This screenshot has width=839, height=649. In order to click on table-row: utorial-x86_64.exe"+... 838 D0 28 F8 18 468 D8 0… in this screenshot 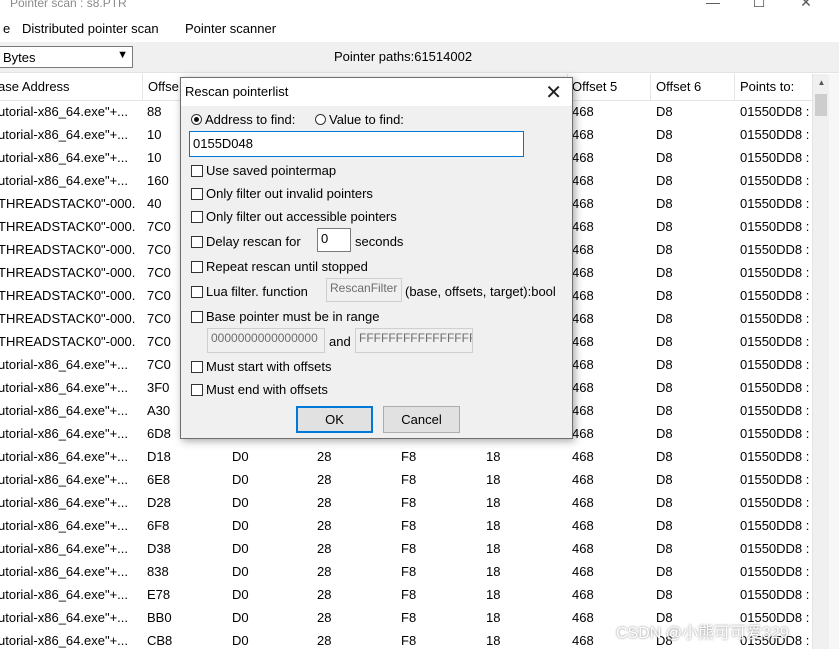, I will do `click(406, 572)`.